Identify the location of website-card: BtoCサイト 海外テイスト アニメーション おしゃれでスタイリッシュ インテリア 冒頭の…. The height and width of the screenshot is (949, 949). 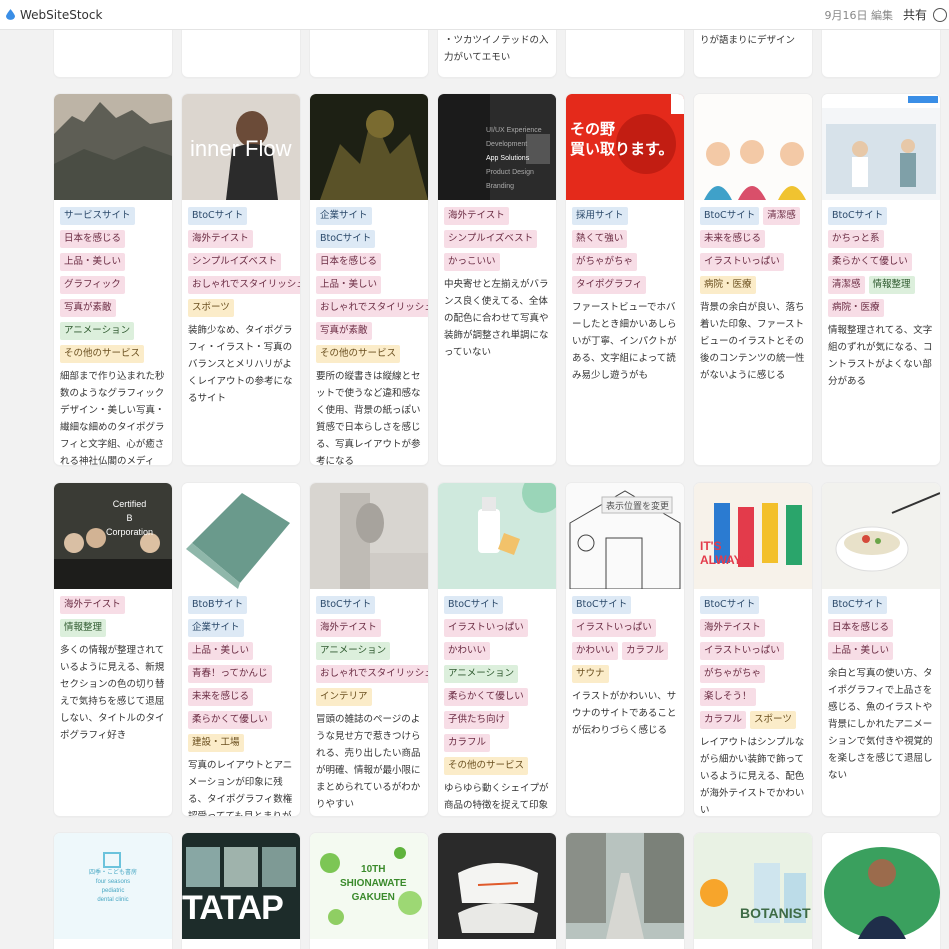
(369, 649).